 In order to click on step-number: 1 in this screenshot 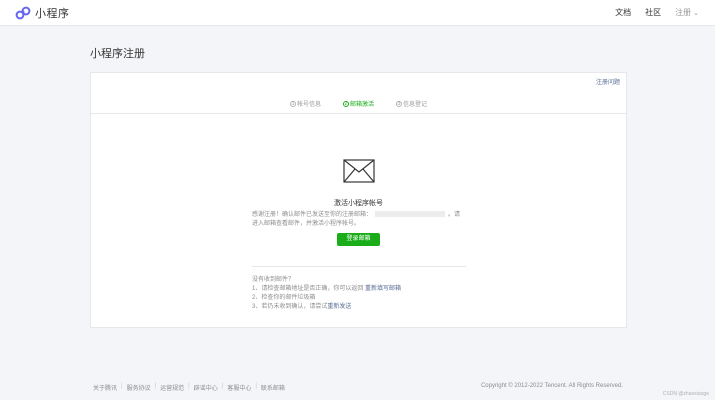, I will do `click(292, 103)`.